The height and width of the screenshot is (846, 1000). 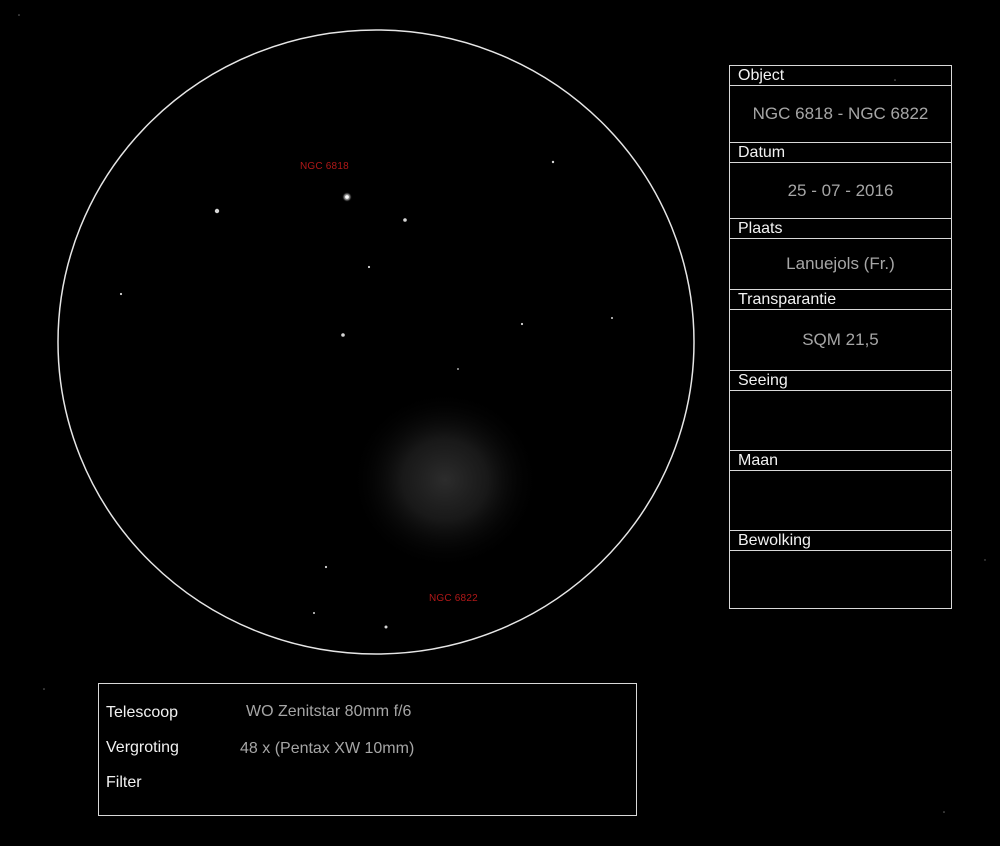 I want to click on telescope-value: WO Zenitstar 80mm f/6, so click(x=329, y=711).